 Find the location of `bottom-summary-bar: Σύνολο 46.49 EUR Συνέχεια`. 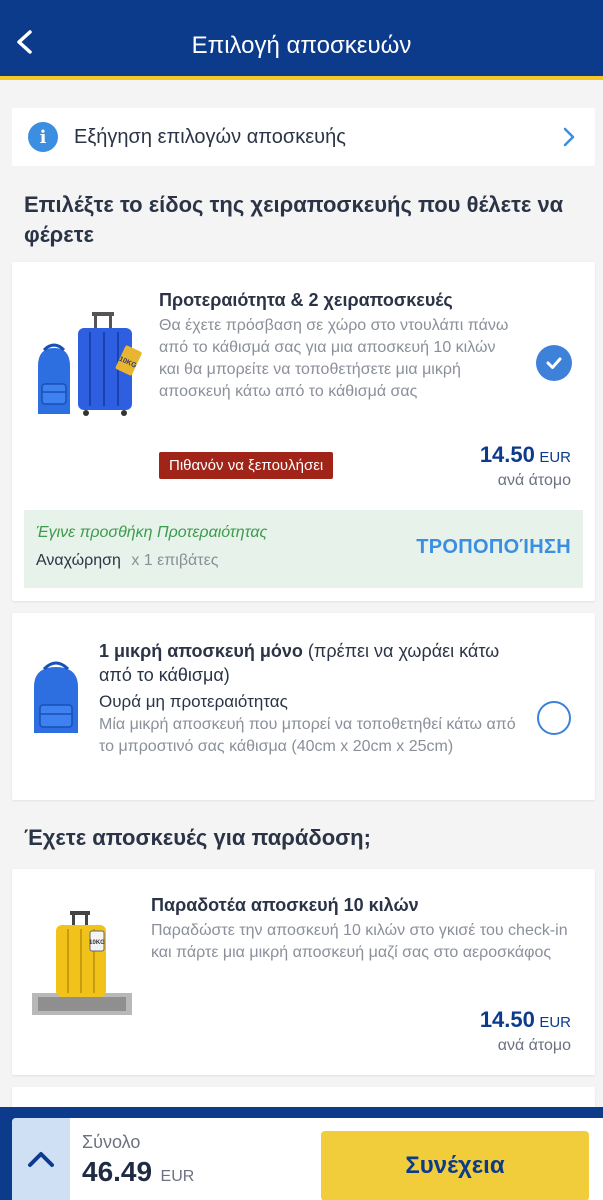

bottom-summary-bar: Σύνολο 46.49 EUR Συνέχεια is located at coordinates (301, 1153).